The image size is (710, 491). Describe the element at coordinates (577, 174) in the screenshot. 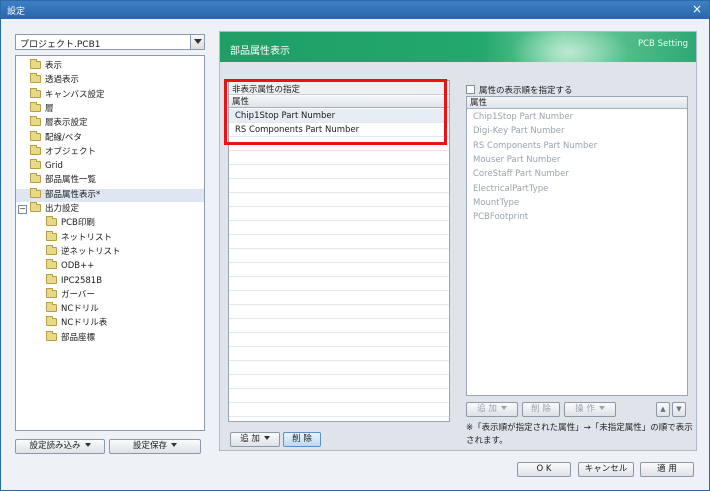

I see `table-row: CoreStaff Part Number` at that location.